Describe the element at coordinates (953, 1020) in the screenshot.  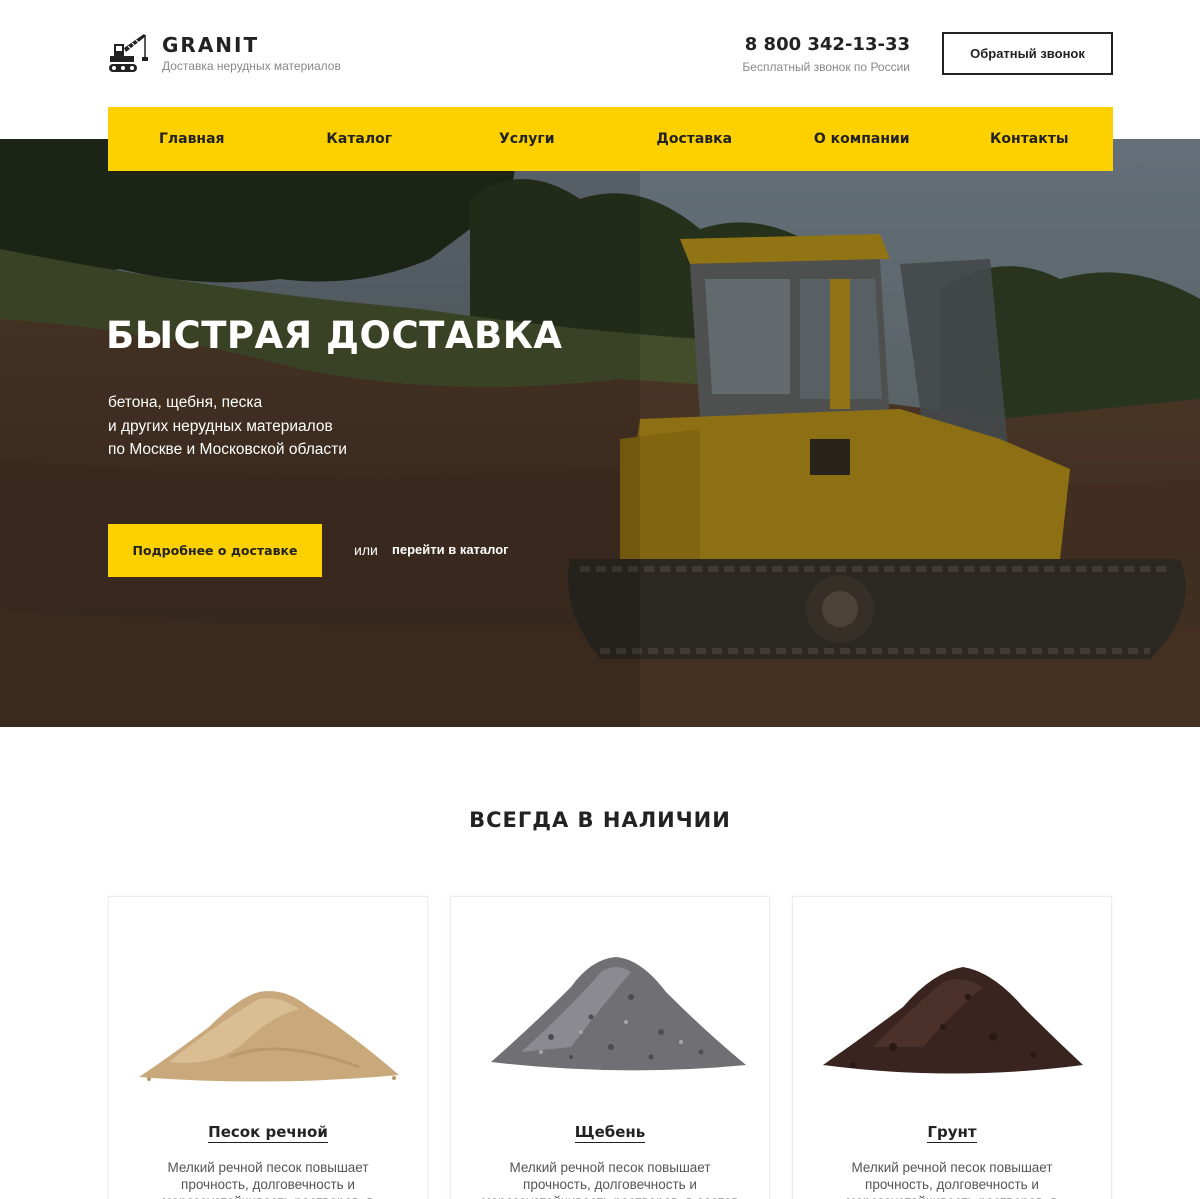
I see `soil-pile-image` at that location.